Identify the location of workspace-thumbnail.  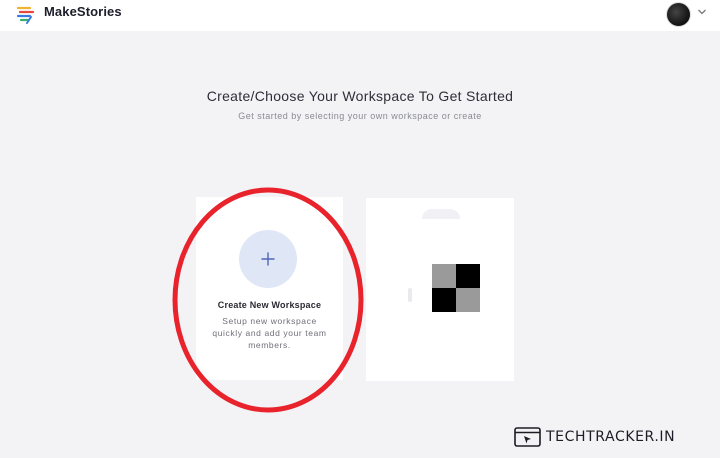
(456, 288).